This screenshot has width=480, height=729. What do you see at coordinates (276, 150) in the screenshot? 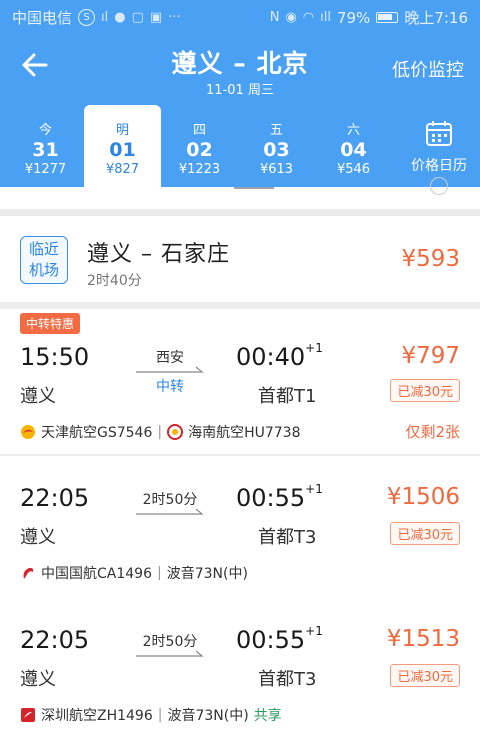
I see `date-tab-day: 03` at bounding box center [276, 150].